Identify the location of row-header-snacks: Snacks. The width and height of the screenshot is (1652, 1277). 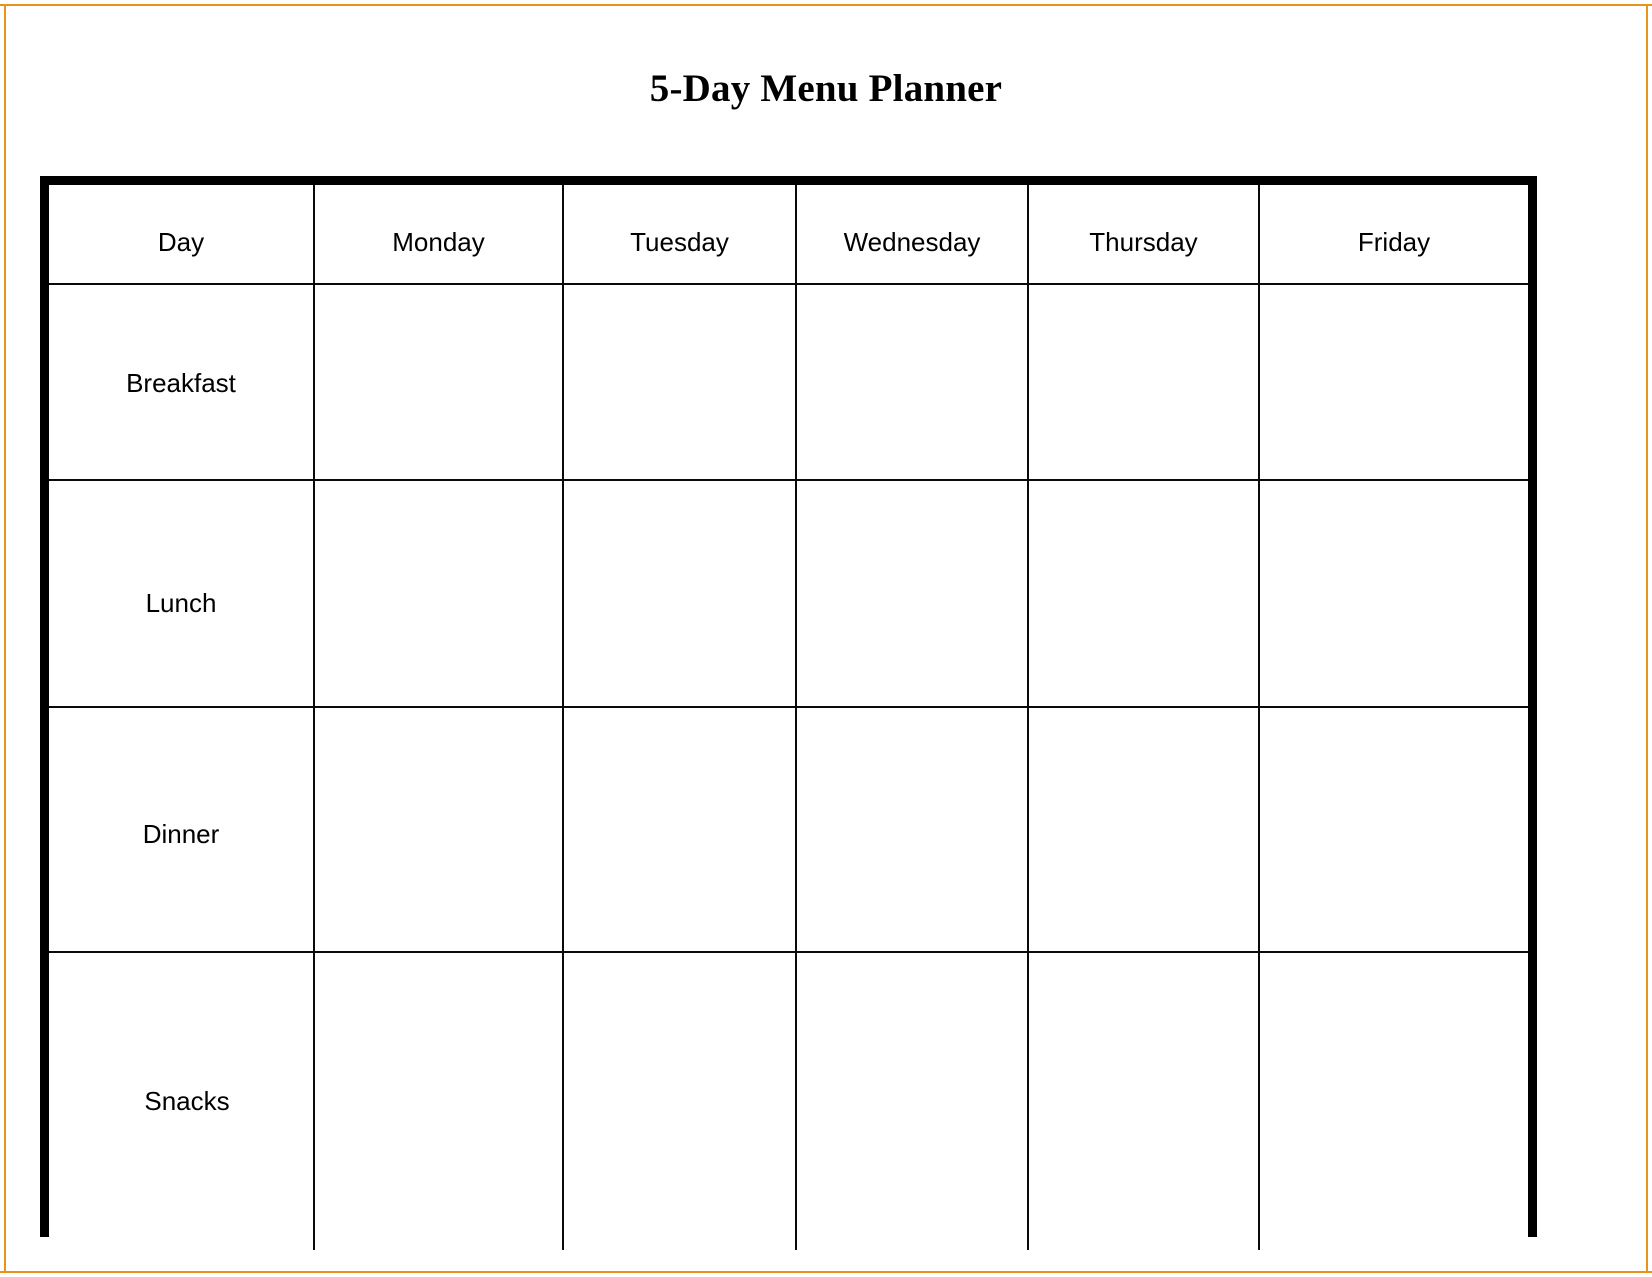
(182, 1101).